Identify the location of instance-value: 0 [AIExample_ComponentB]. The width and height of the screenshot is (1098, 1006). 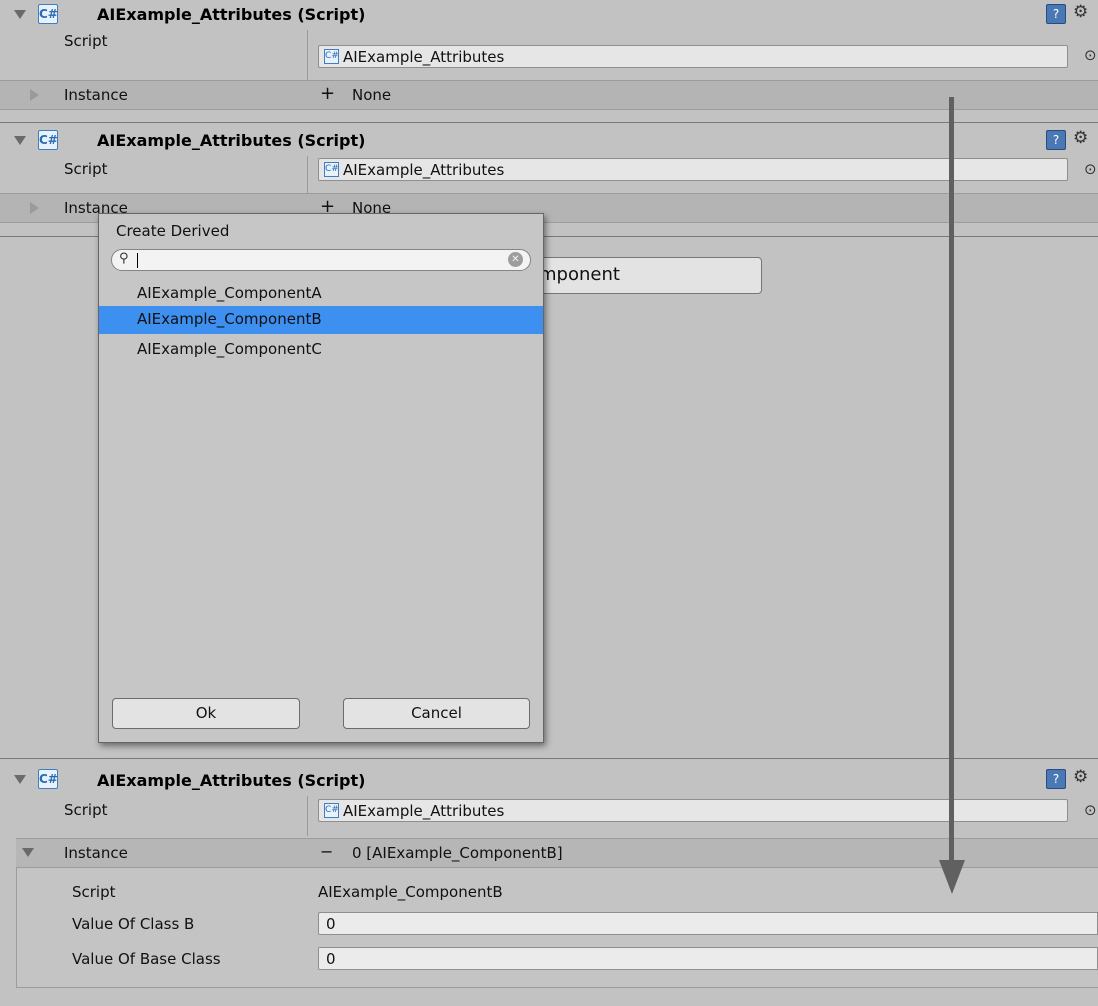
(457, 853).